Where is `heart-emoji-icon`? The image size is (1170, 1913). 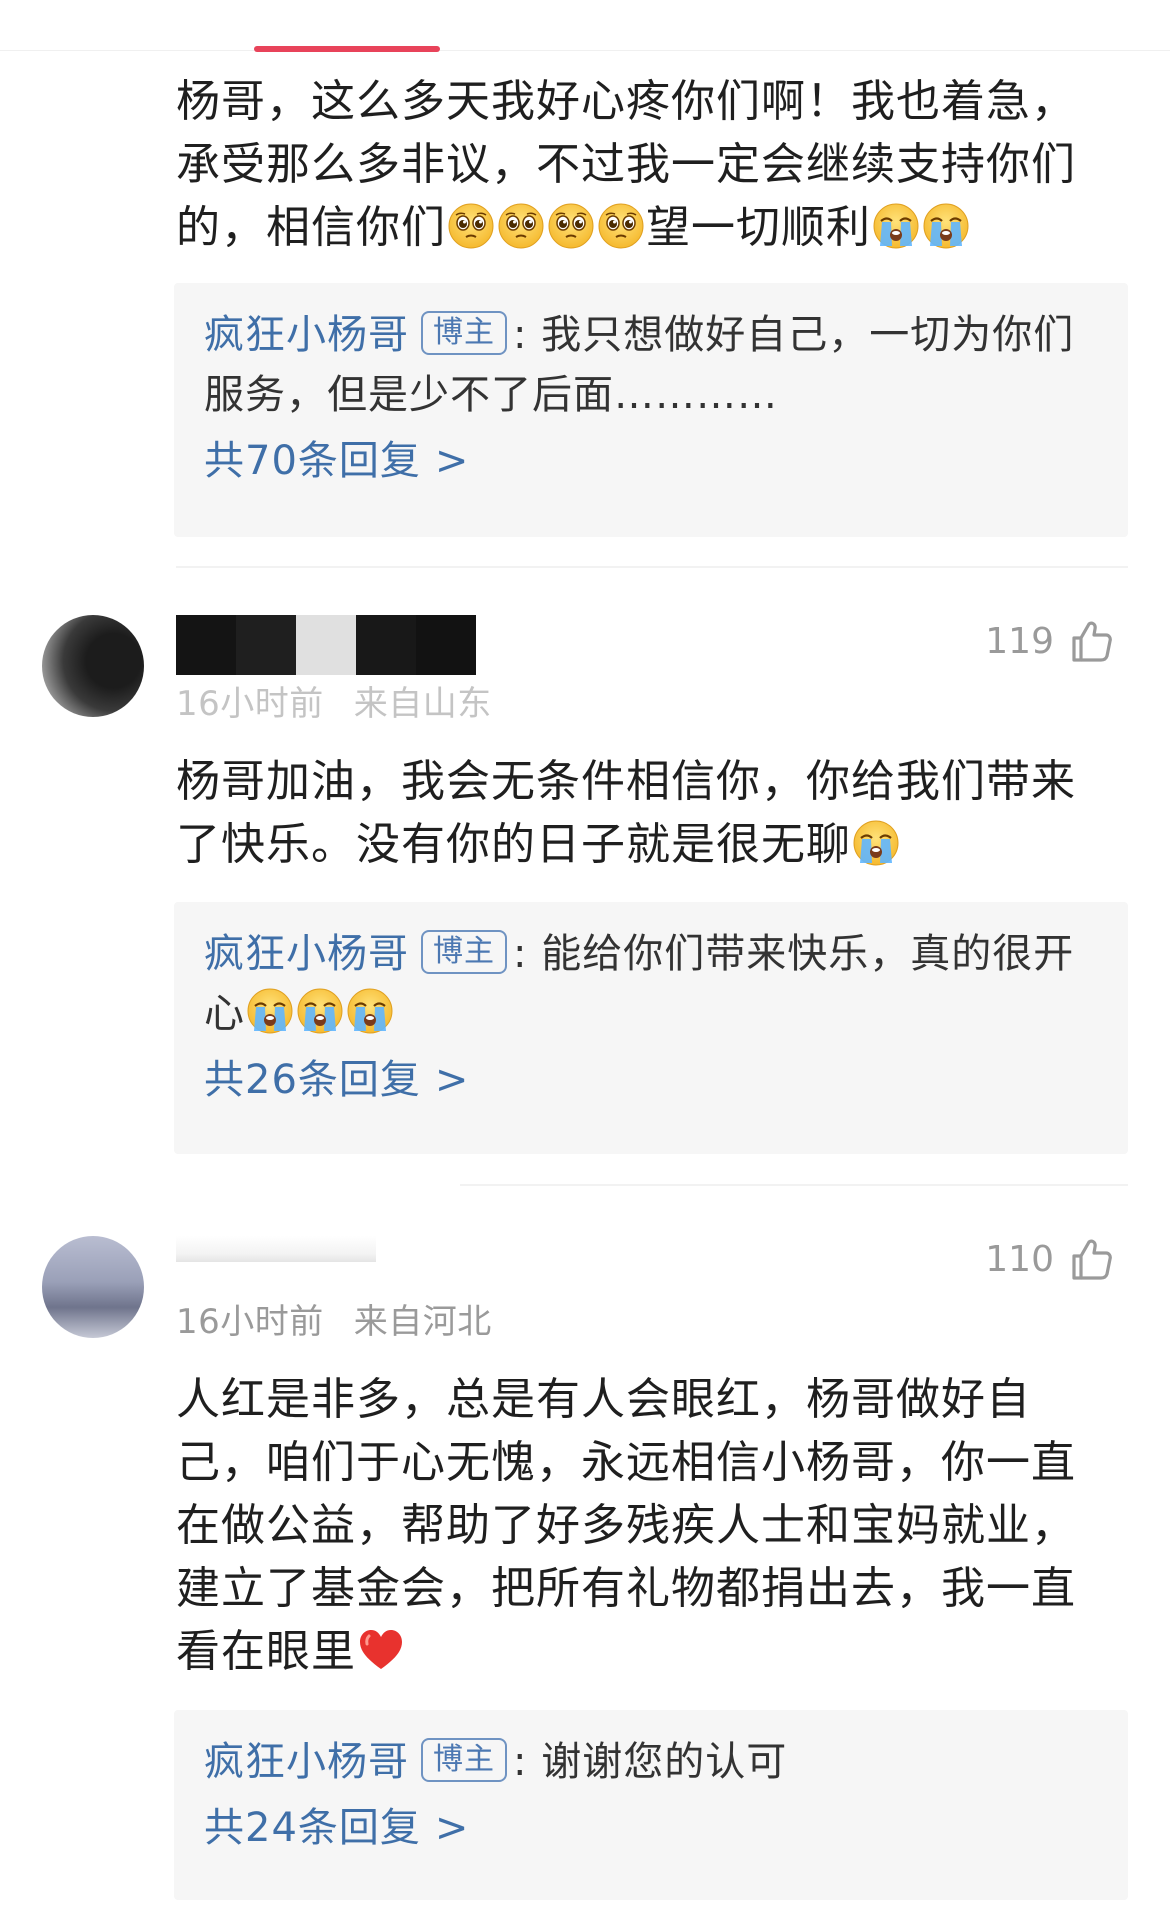 heart-emoji-icon is located at coordinates (381, 1649).